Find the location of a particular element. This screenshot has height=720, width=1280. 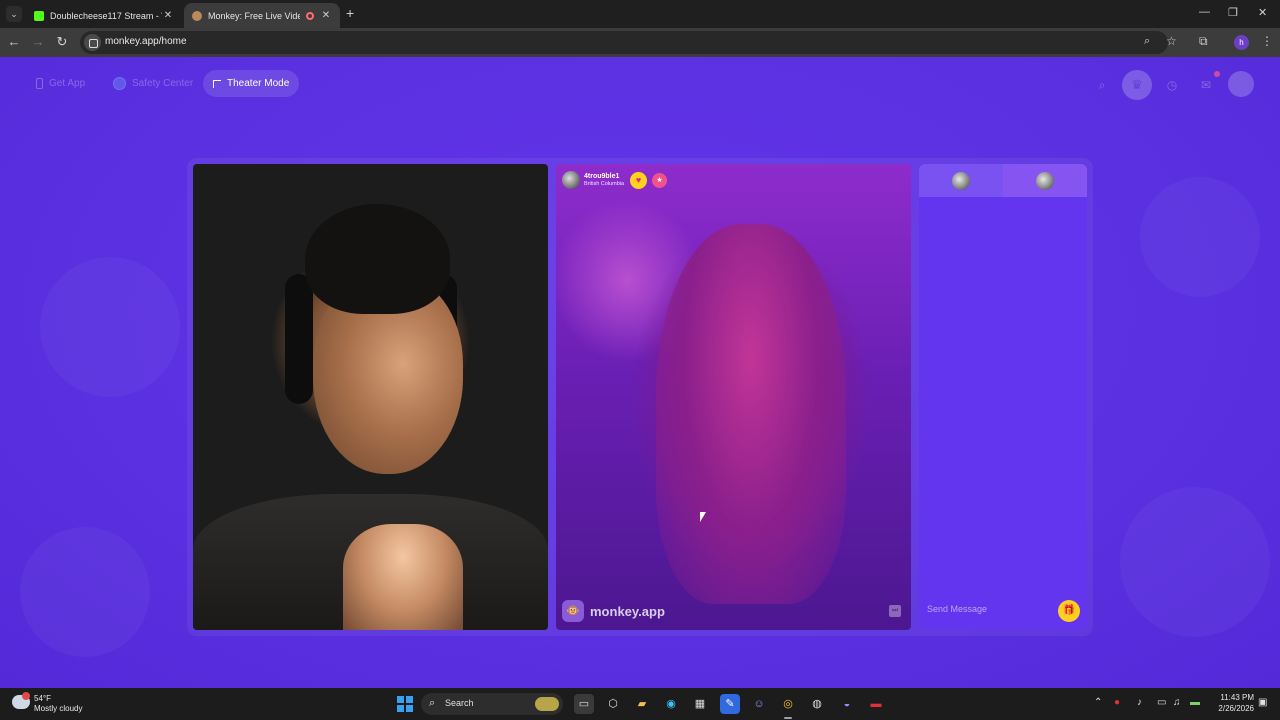

chat-panel: Send Message 🎁 is located at coordinates (1003, 397).